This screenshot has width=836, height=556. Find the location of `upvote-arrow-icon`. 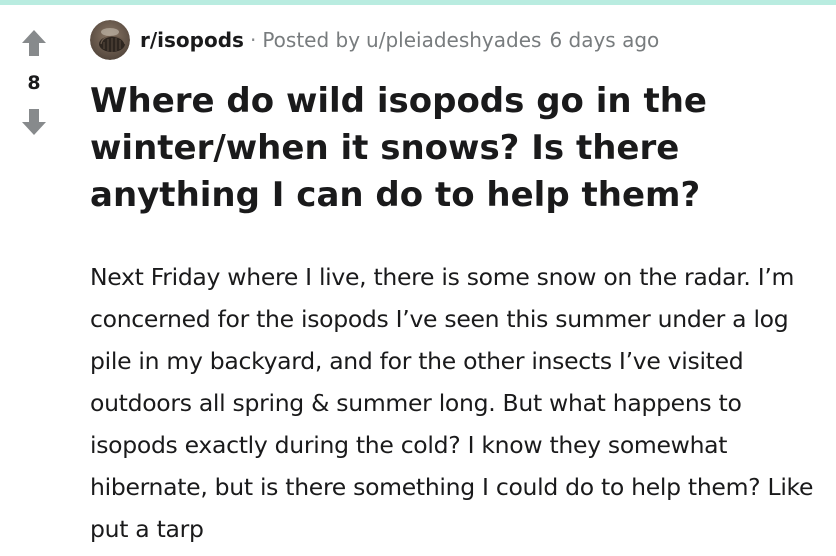

upvote-arrow-icon is located at coordinates (34, 43).